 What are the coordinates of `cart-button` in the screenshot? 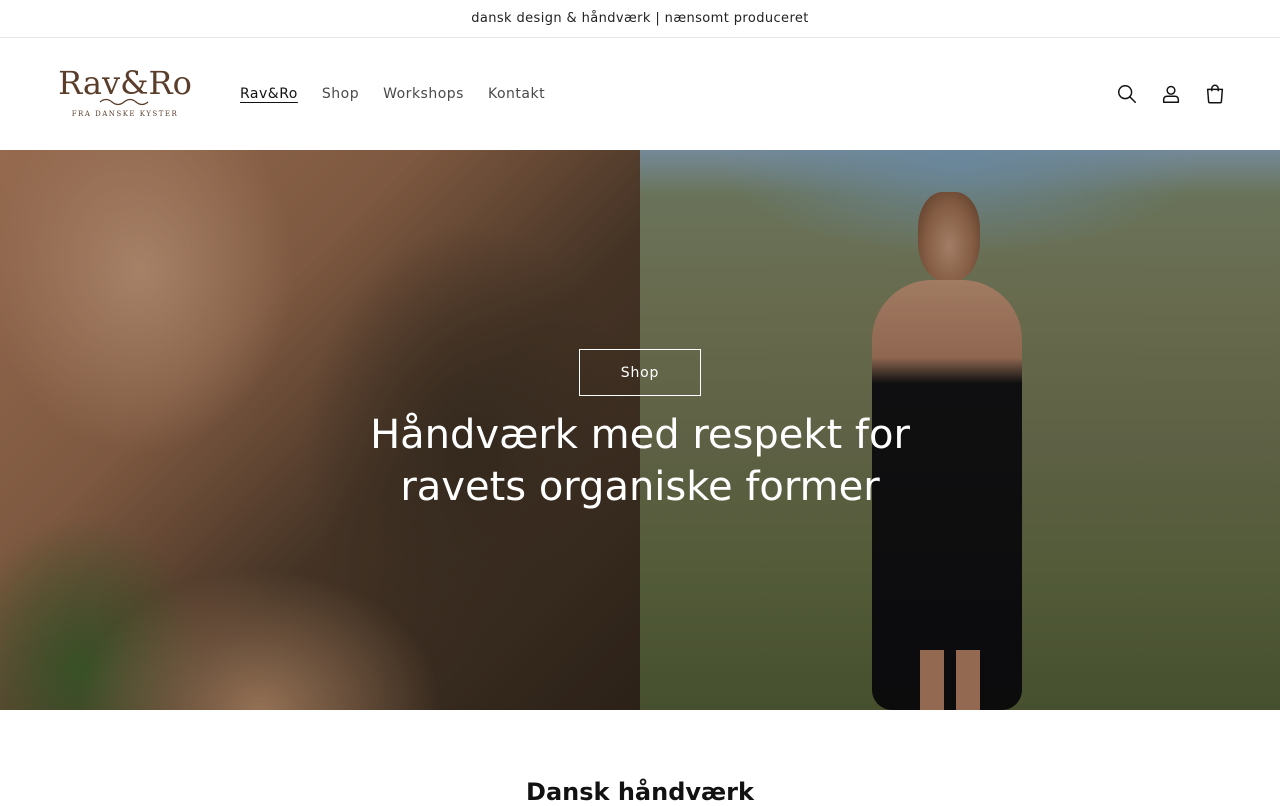 It's located at (1215, 94).